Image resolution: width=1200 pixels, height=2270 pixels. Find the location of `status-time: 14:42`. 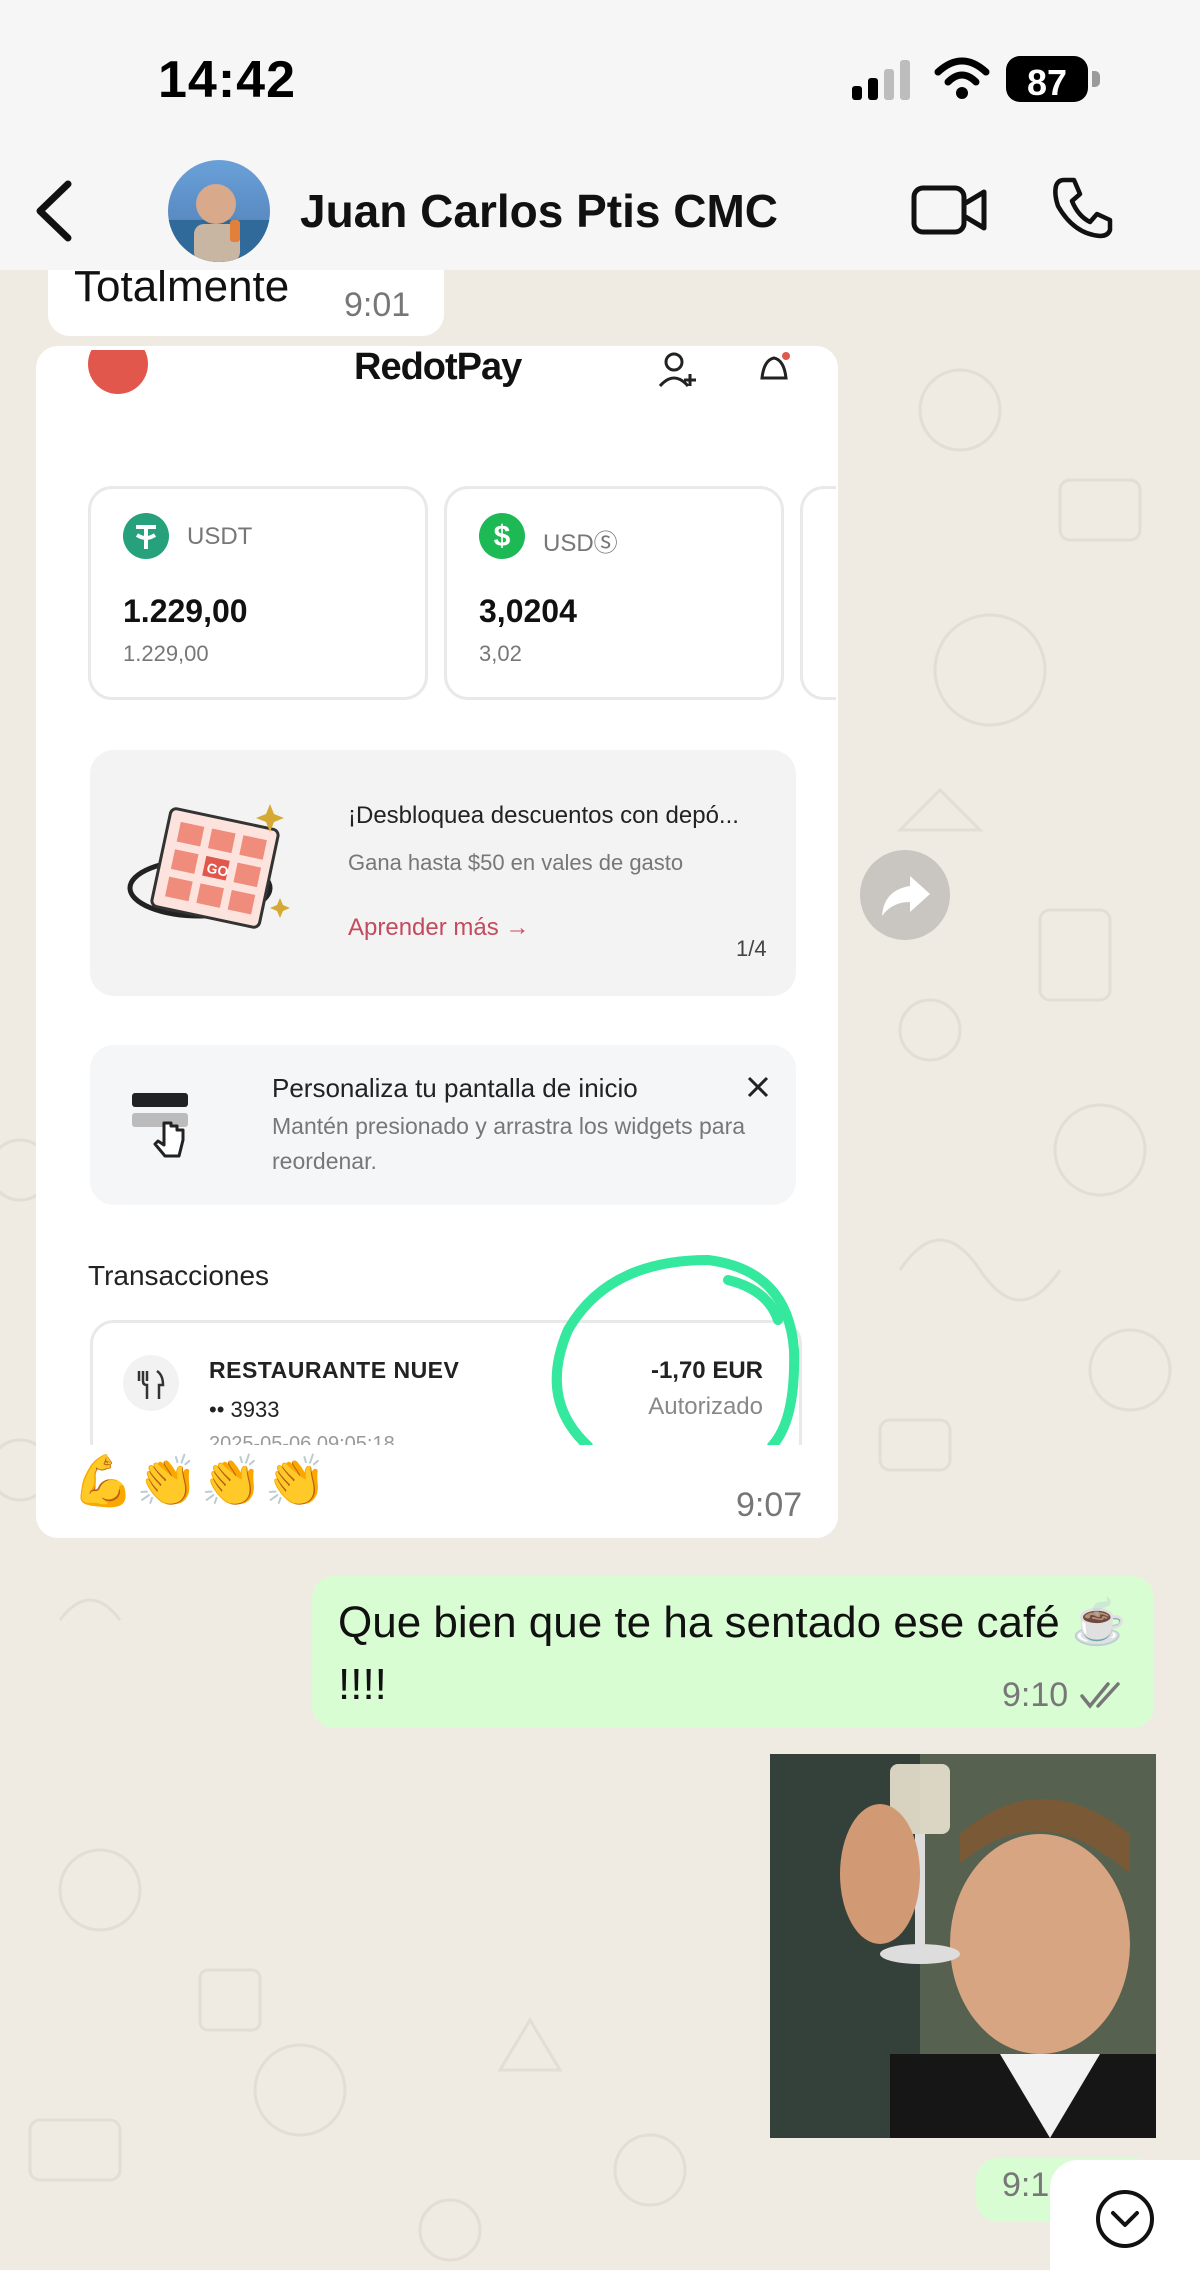

status-time: 14:42 is located at coordinates (227, 80).